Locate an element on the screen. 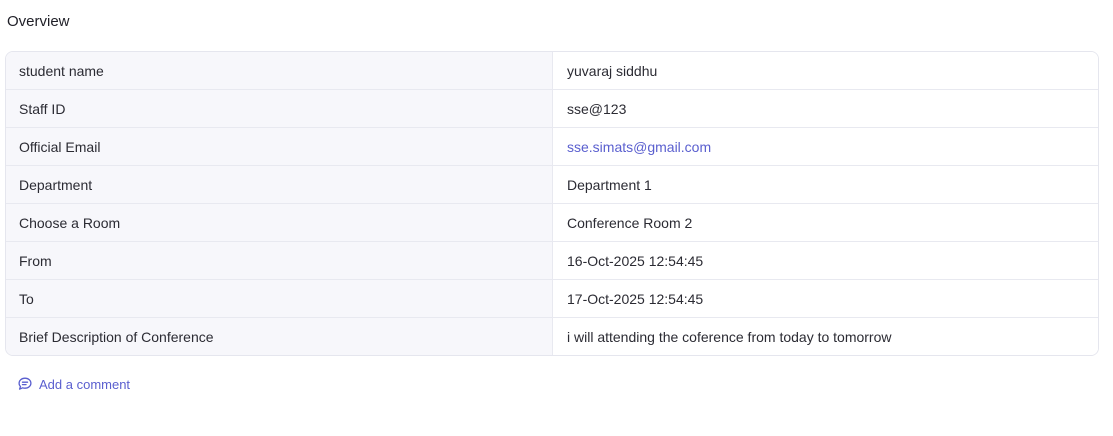  field-label-from: From is located at coordinates (279, 260).